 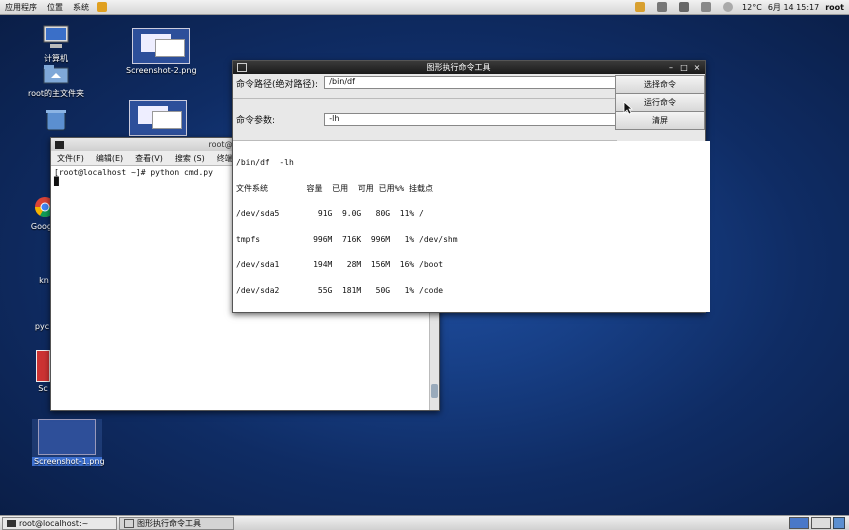 I want to click on path-input: /bin/df, so click(x=470, y=82).